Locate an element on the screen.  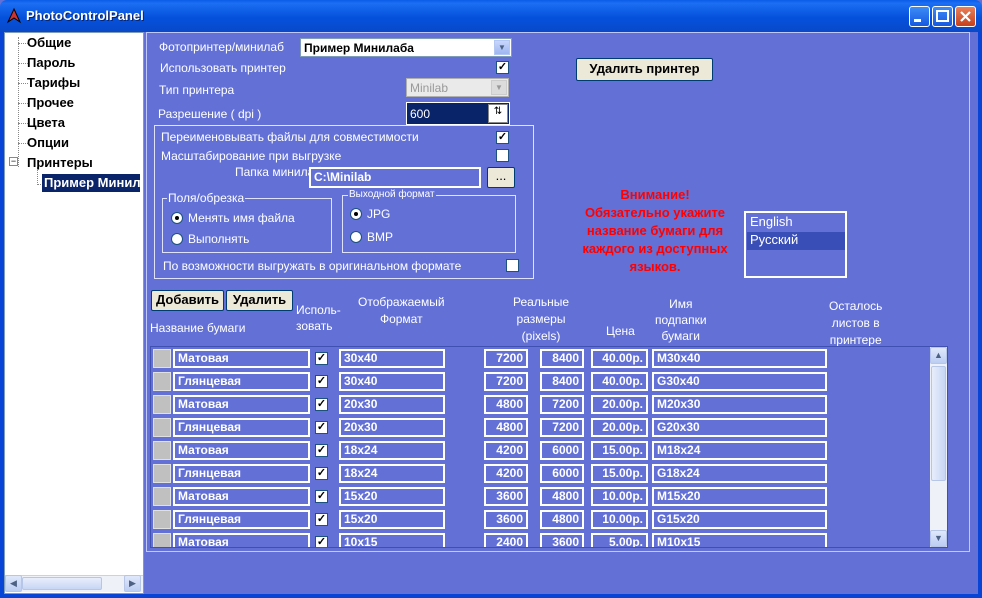
table-row: Матовая ✓ 18x24 4200 6000 15.00р. M18x24 is located at coordinates (541, 450).